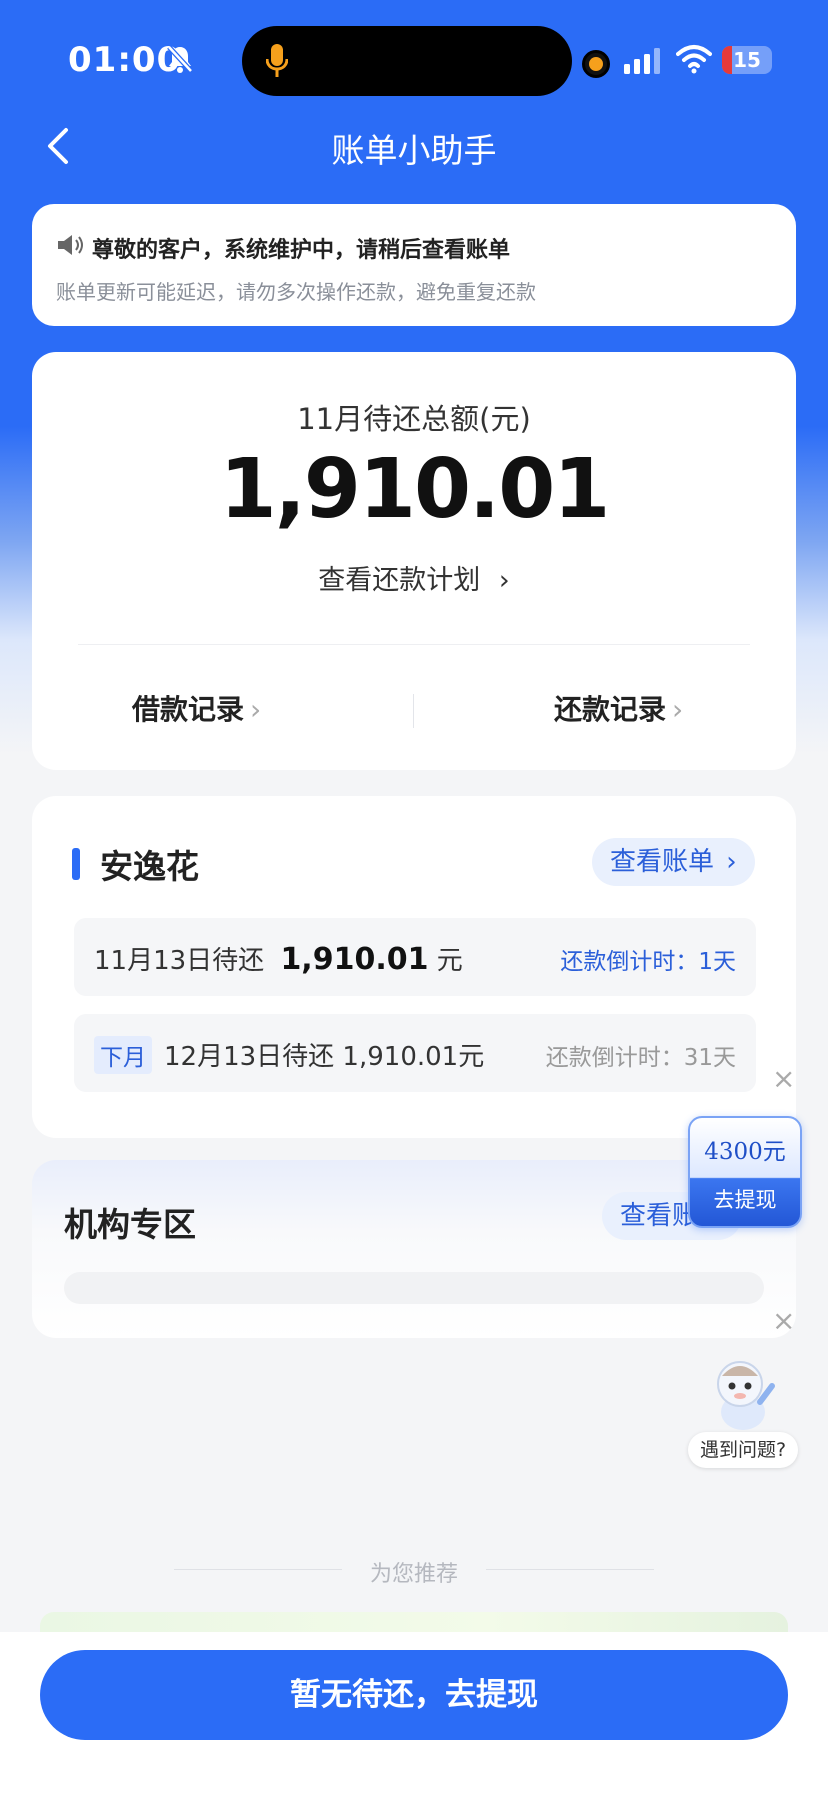 The width and height of the screenshot is (828, 1800). Describe the element at coordinates (414, 1288) in the screenshot. I see `loading-placeholder` at that location.